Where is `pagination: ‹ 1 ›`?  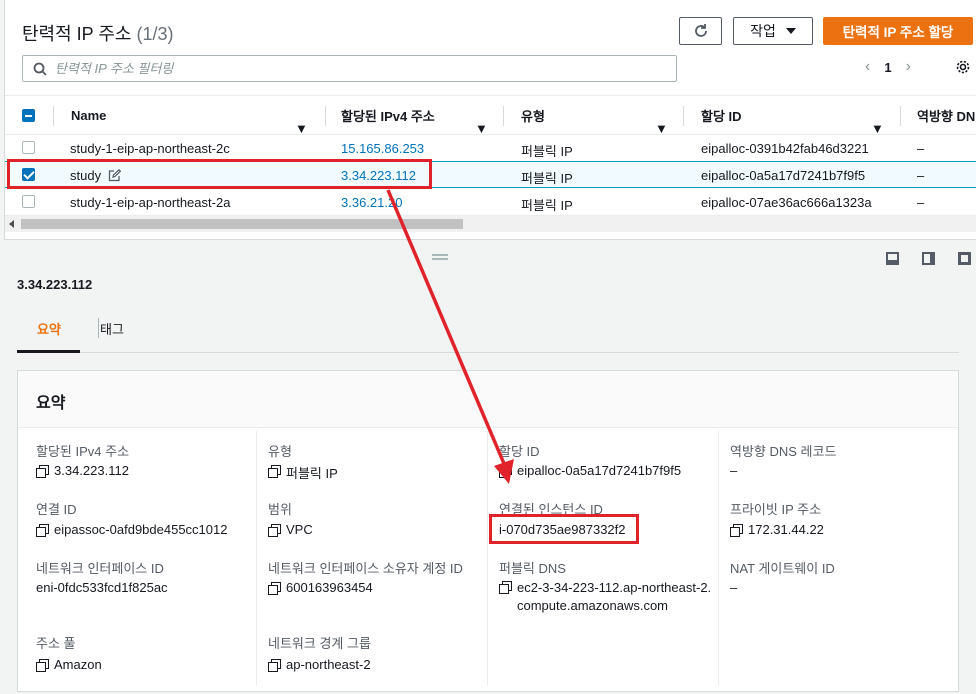 pagination: ‹ 1 › is located at coordinates (888, 67).